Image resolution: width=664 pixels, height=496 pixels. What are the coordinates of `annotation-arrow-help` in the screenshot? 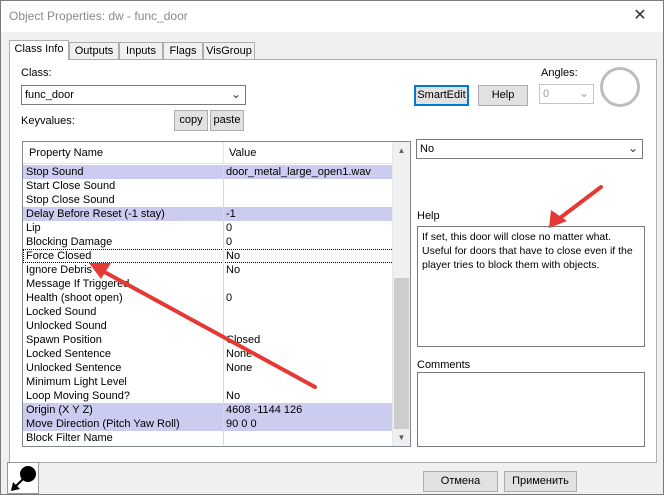 It's located at (578, 204).